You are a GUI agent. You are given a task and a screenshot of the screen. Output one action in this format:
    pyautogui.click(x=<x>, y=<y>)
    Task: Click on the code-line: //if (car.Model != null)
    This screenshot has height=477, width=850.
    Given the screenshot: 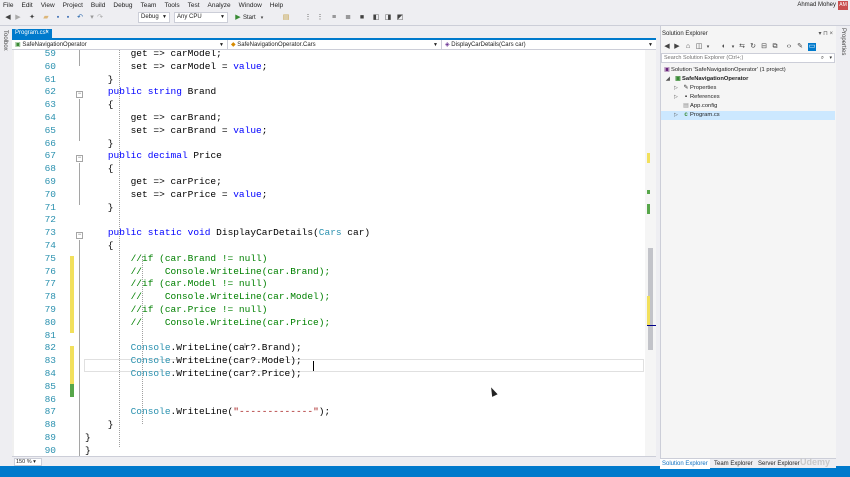 What is the action you would take?
    pyautogui.click(x=176, y=284)
    